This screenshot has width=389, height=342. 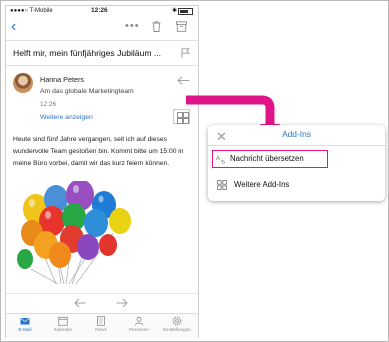 I want to click on panel-title: Add-Ins, so click(x=296, y=134).